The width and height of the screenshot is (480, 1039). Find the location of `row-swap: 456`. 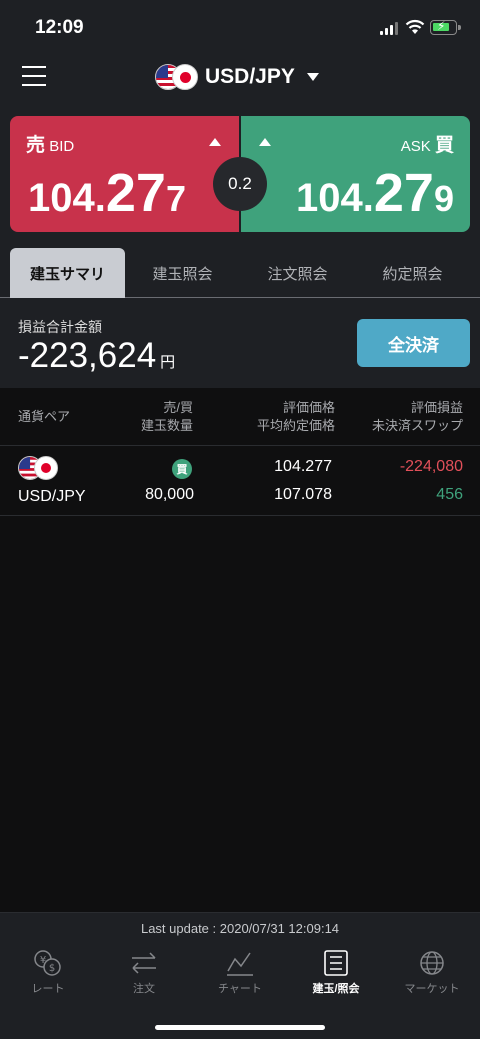

row-swap: 456 is located at coordinates (449, 494).